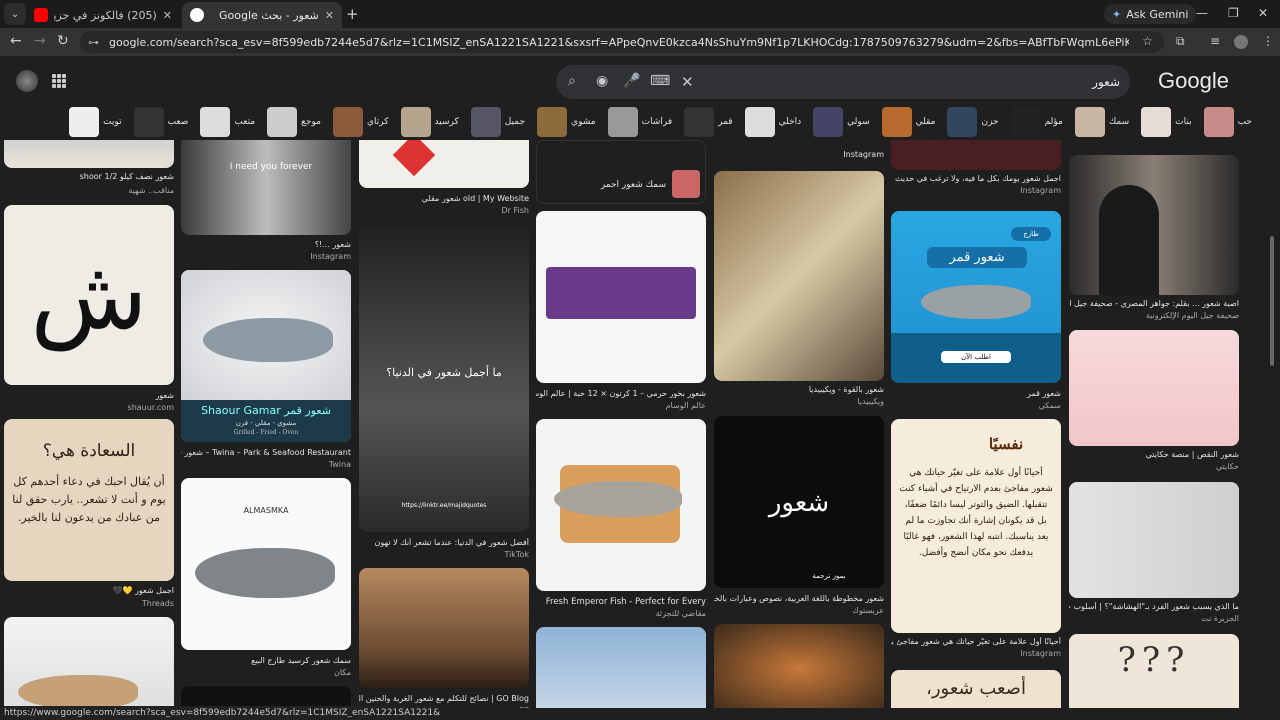  What do you see at coordinates (27, 81) in the screenshot?
I see `account-avatar` at bounding box center [27, 81].